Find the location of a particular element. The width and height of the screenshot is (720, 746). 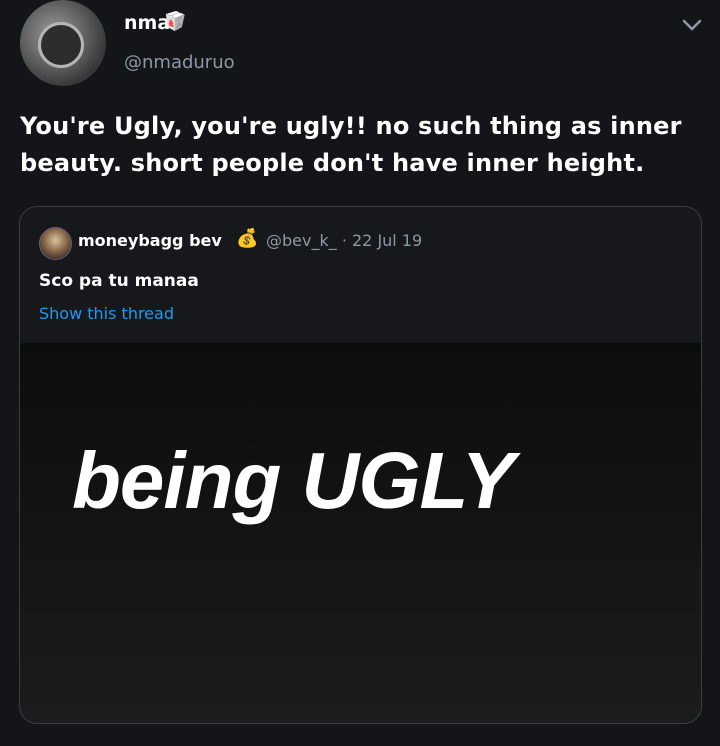

takeout-box-emoji-icon: 🥡 is located at coordinates (175, 21).